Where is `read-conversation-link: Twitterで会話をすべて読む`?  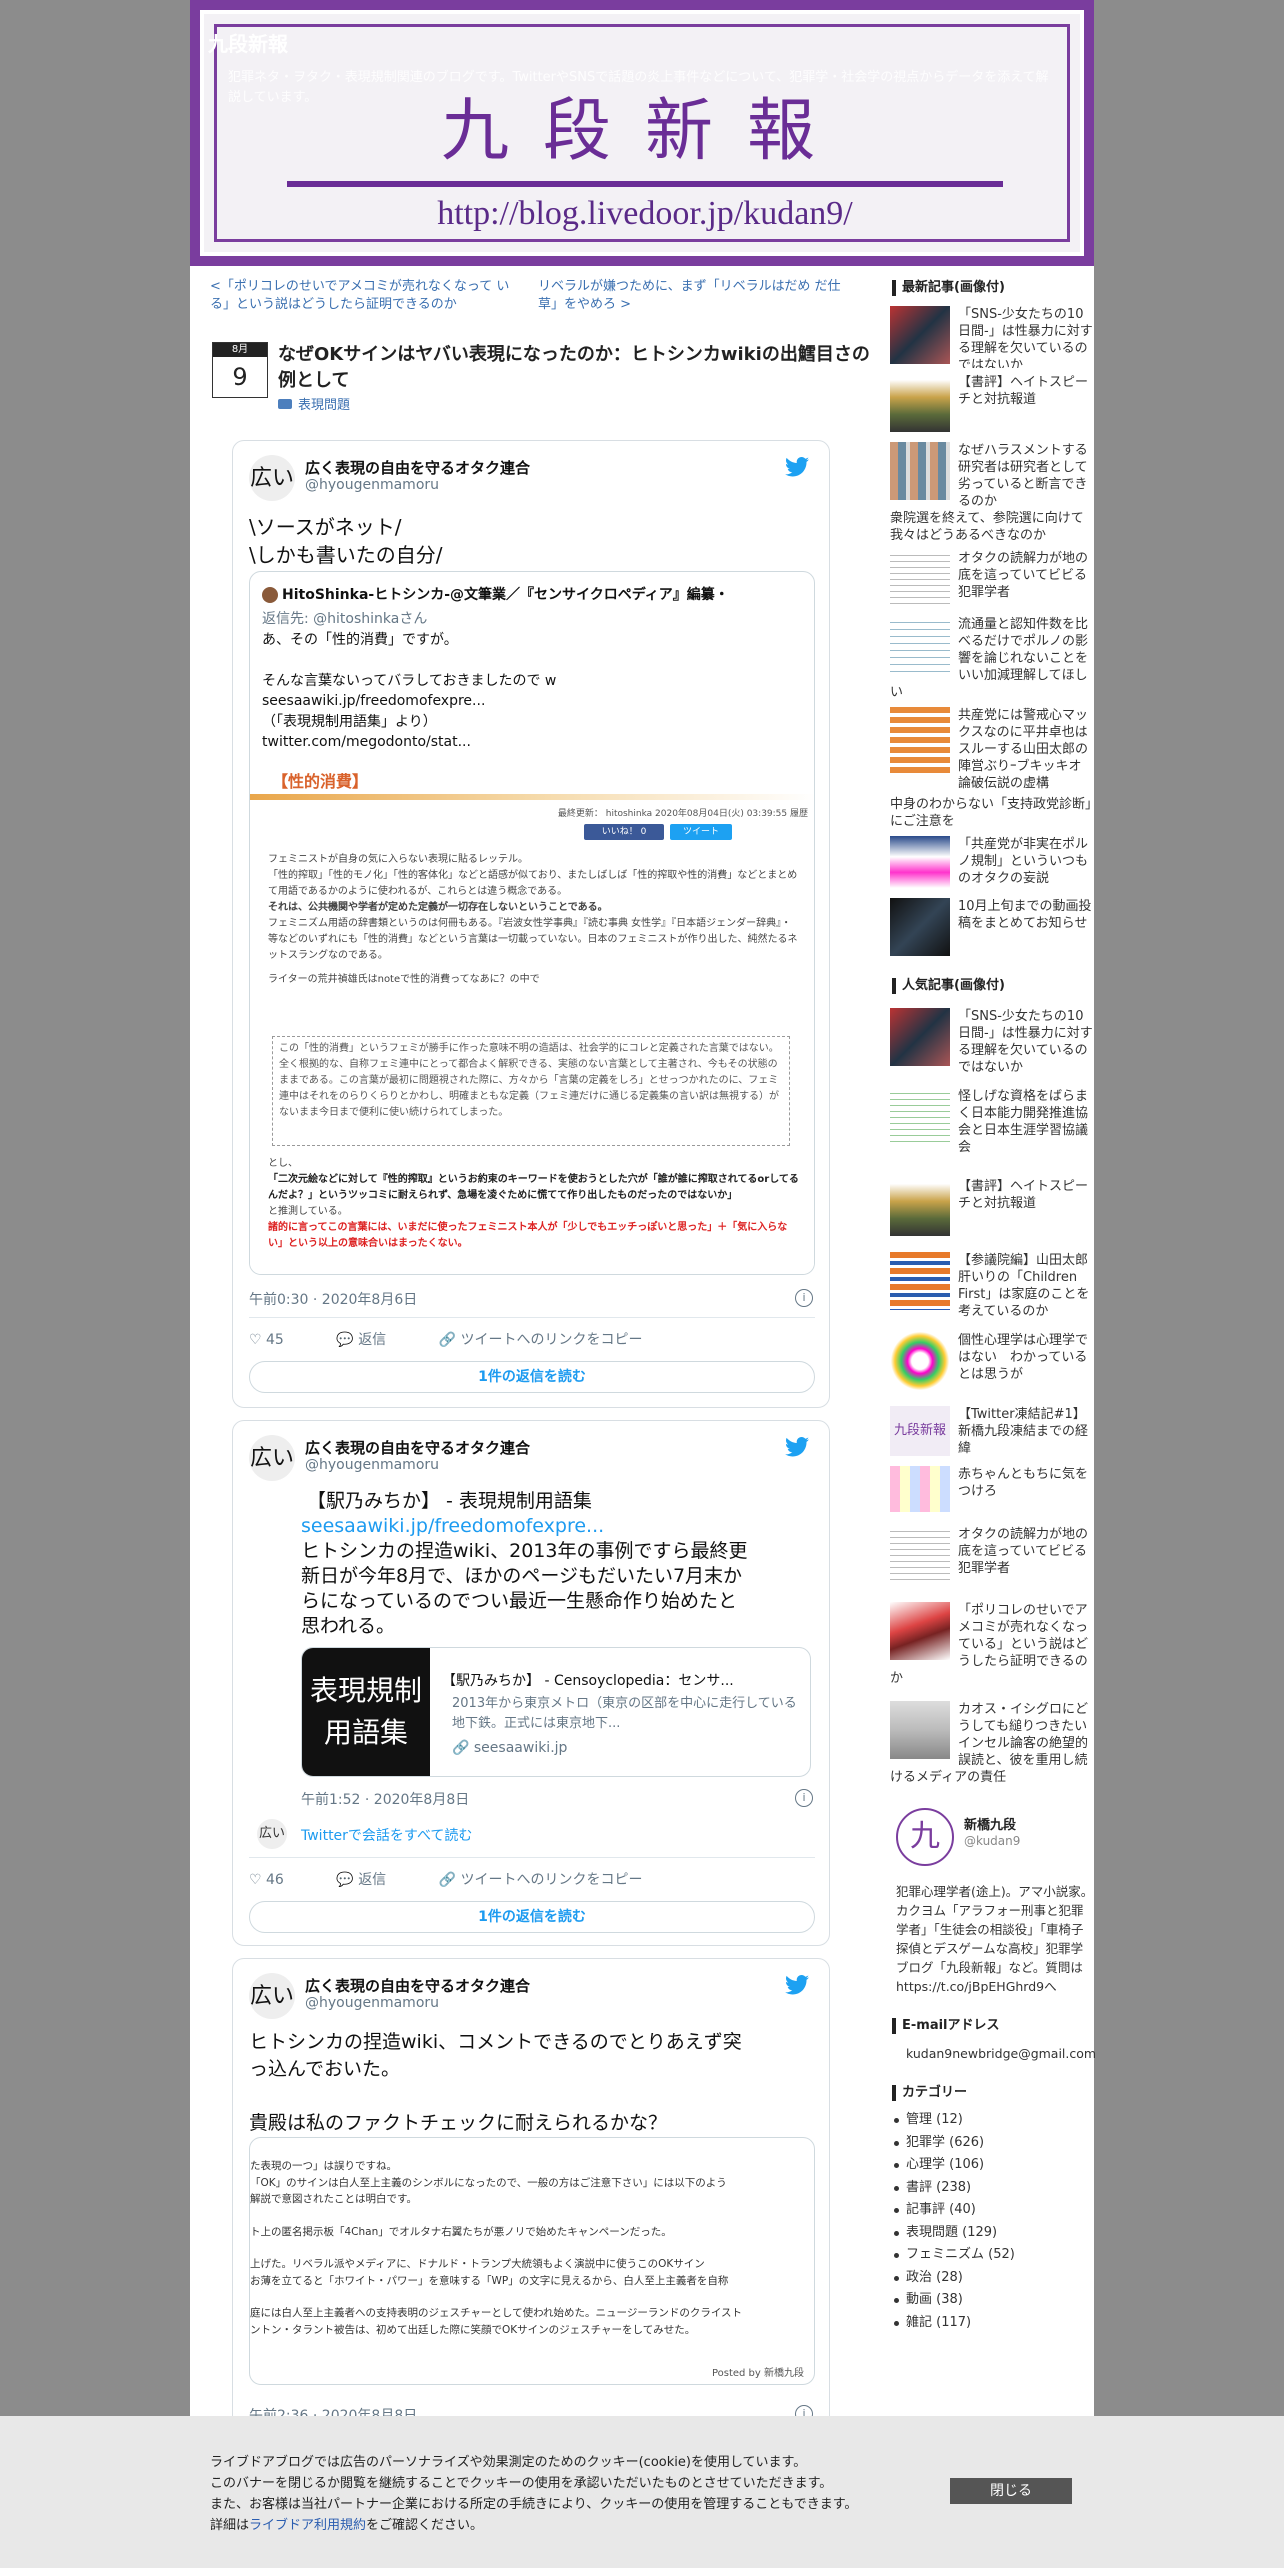
read-conversation-link: Twitterで会話をすべて読む is located at coordinates (386, 1835).